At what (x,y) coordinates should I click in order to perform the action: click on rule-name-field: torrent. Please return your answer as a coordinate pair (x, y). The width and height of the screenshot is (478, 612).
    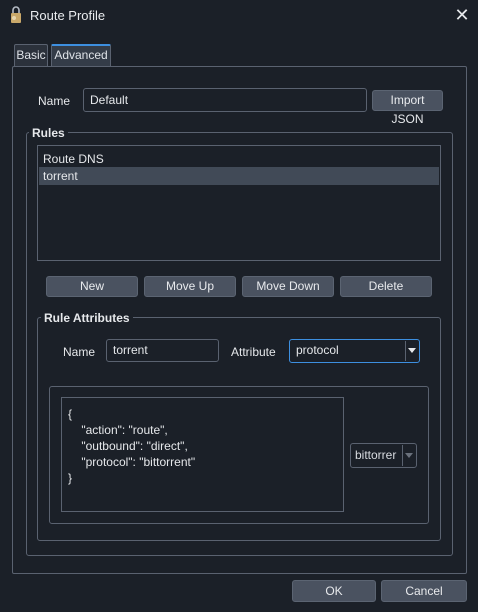
    Looking at the image, I should click on (162, 350).